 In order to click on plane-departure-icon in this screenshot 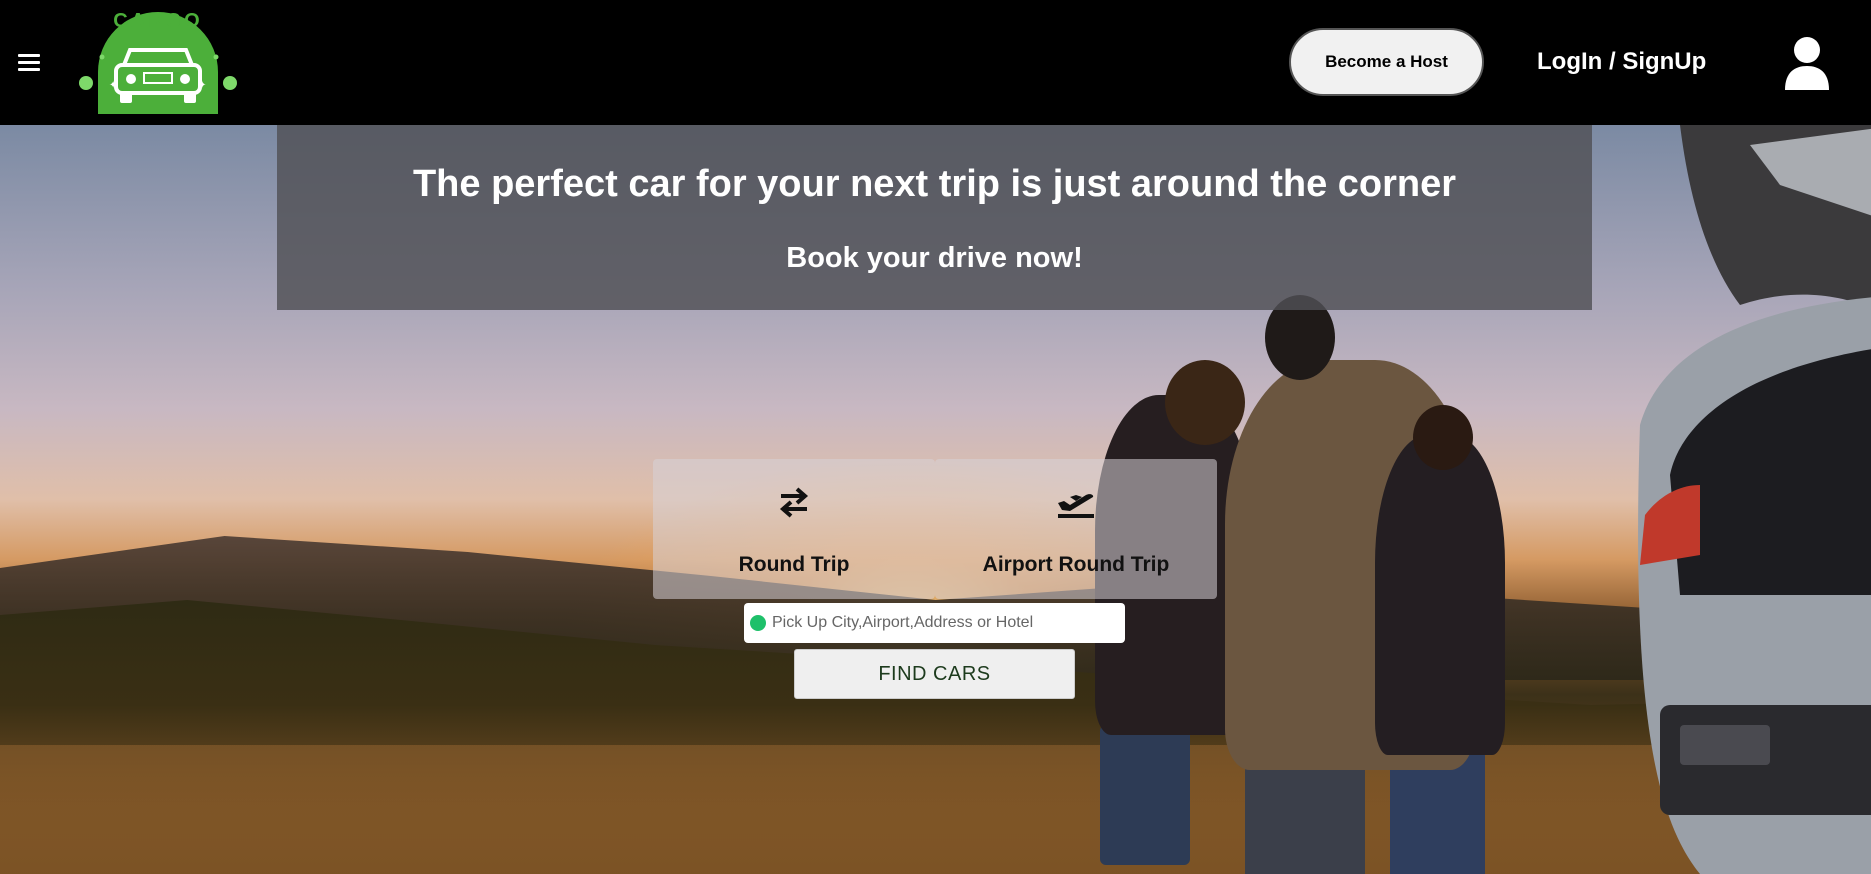, I will do `click(1076, 506)`.